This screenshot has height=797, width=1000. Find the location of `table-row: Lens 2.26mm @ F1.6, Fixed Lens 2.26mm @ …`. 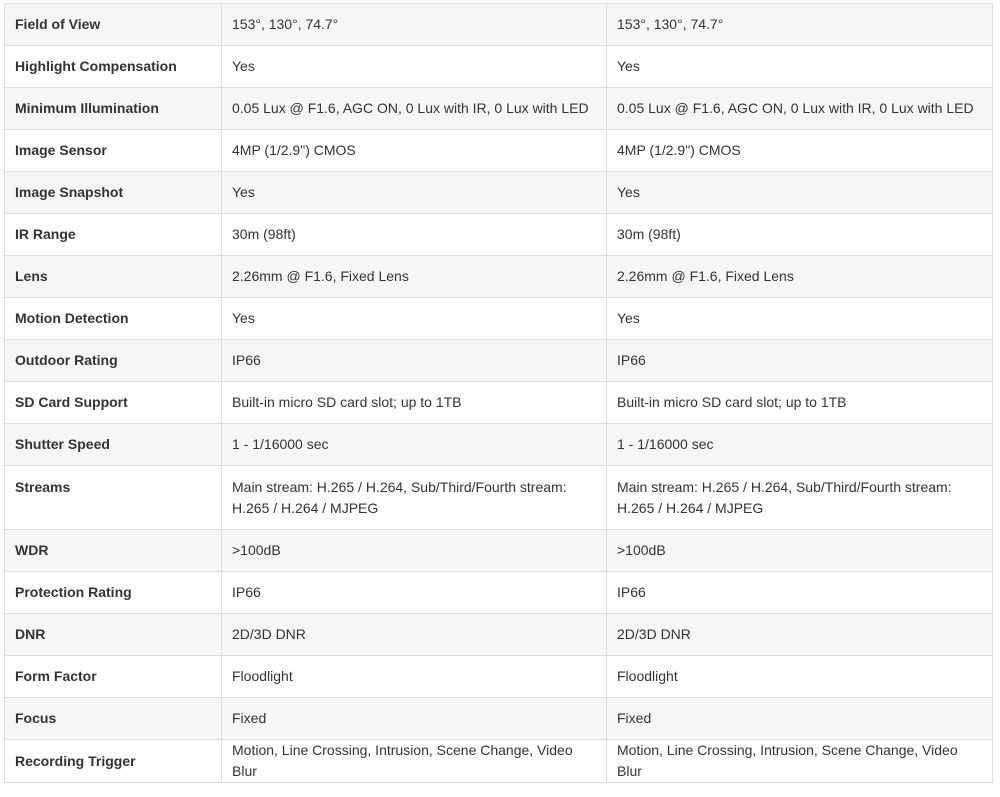

table-row: Lens 2.26mm @ F1.6, Fixed Lens 2.26mm @ … is located at coordinates (498, 276).